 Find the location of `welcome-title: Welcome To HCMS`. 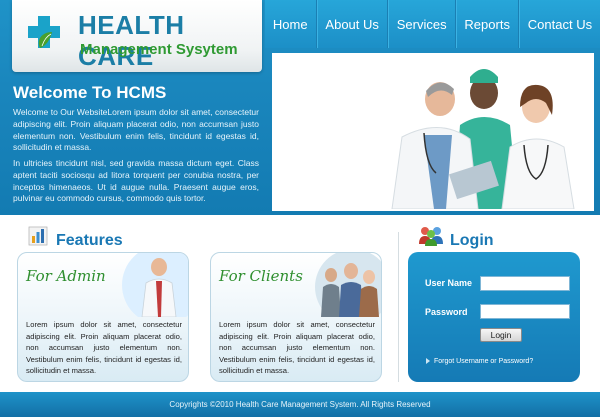

welcome-title: Welcome To HCMS is located at coordinates (90, 92).